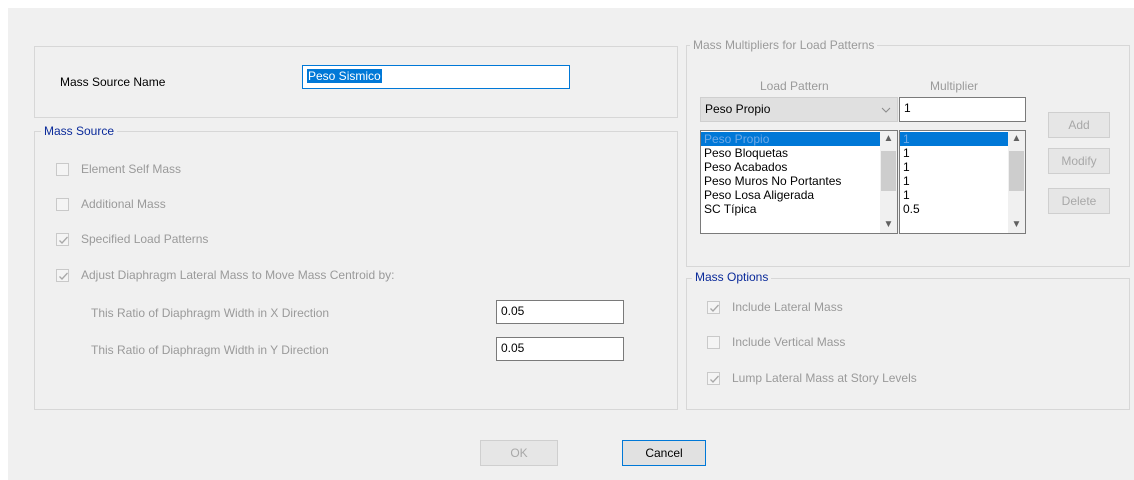 The width and height of the screenshot is (1134, 480). I want to click on element-self-mass-checkbox, so click(62, 169).